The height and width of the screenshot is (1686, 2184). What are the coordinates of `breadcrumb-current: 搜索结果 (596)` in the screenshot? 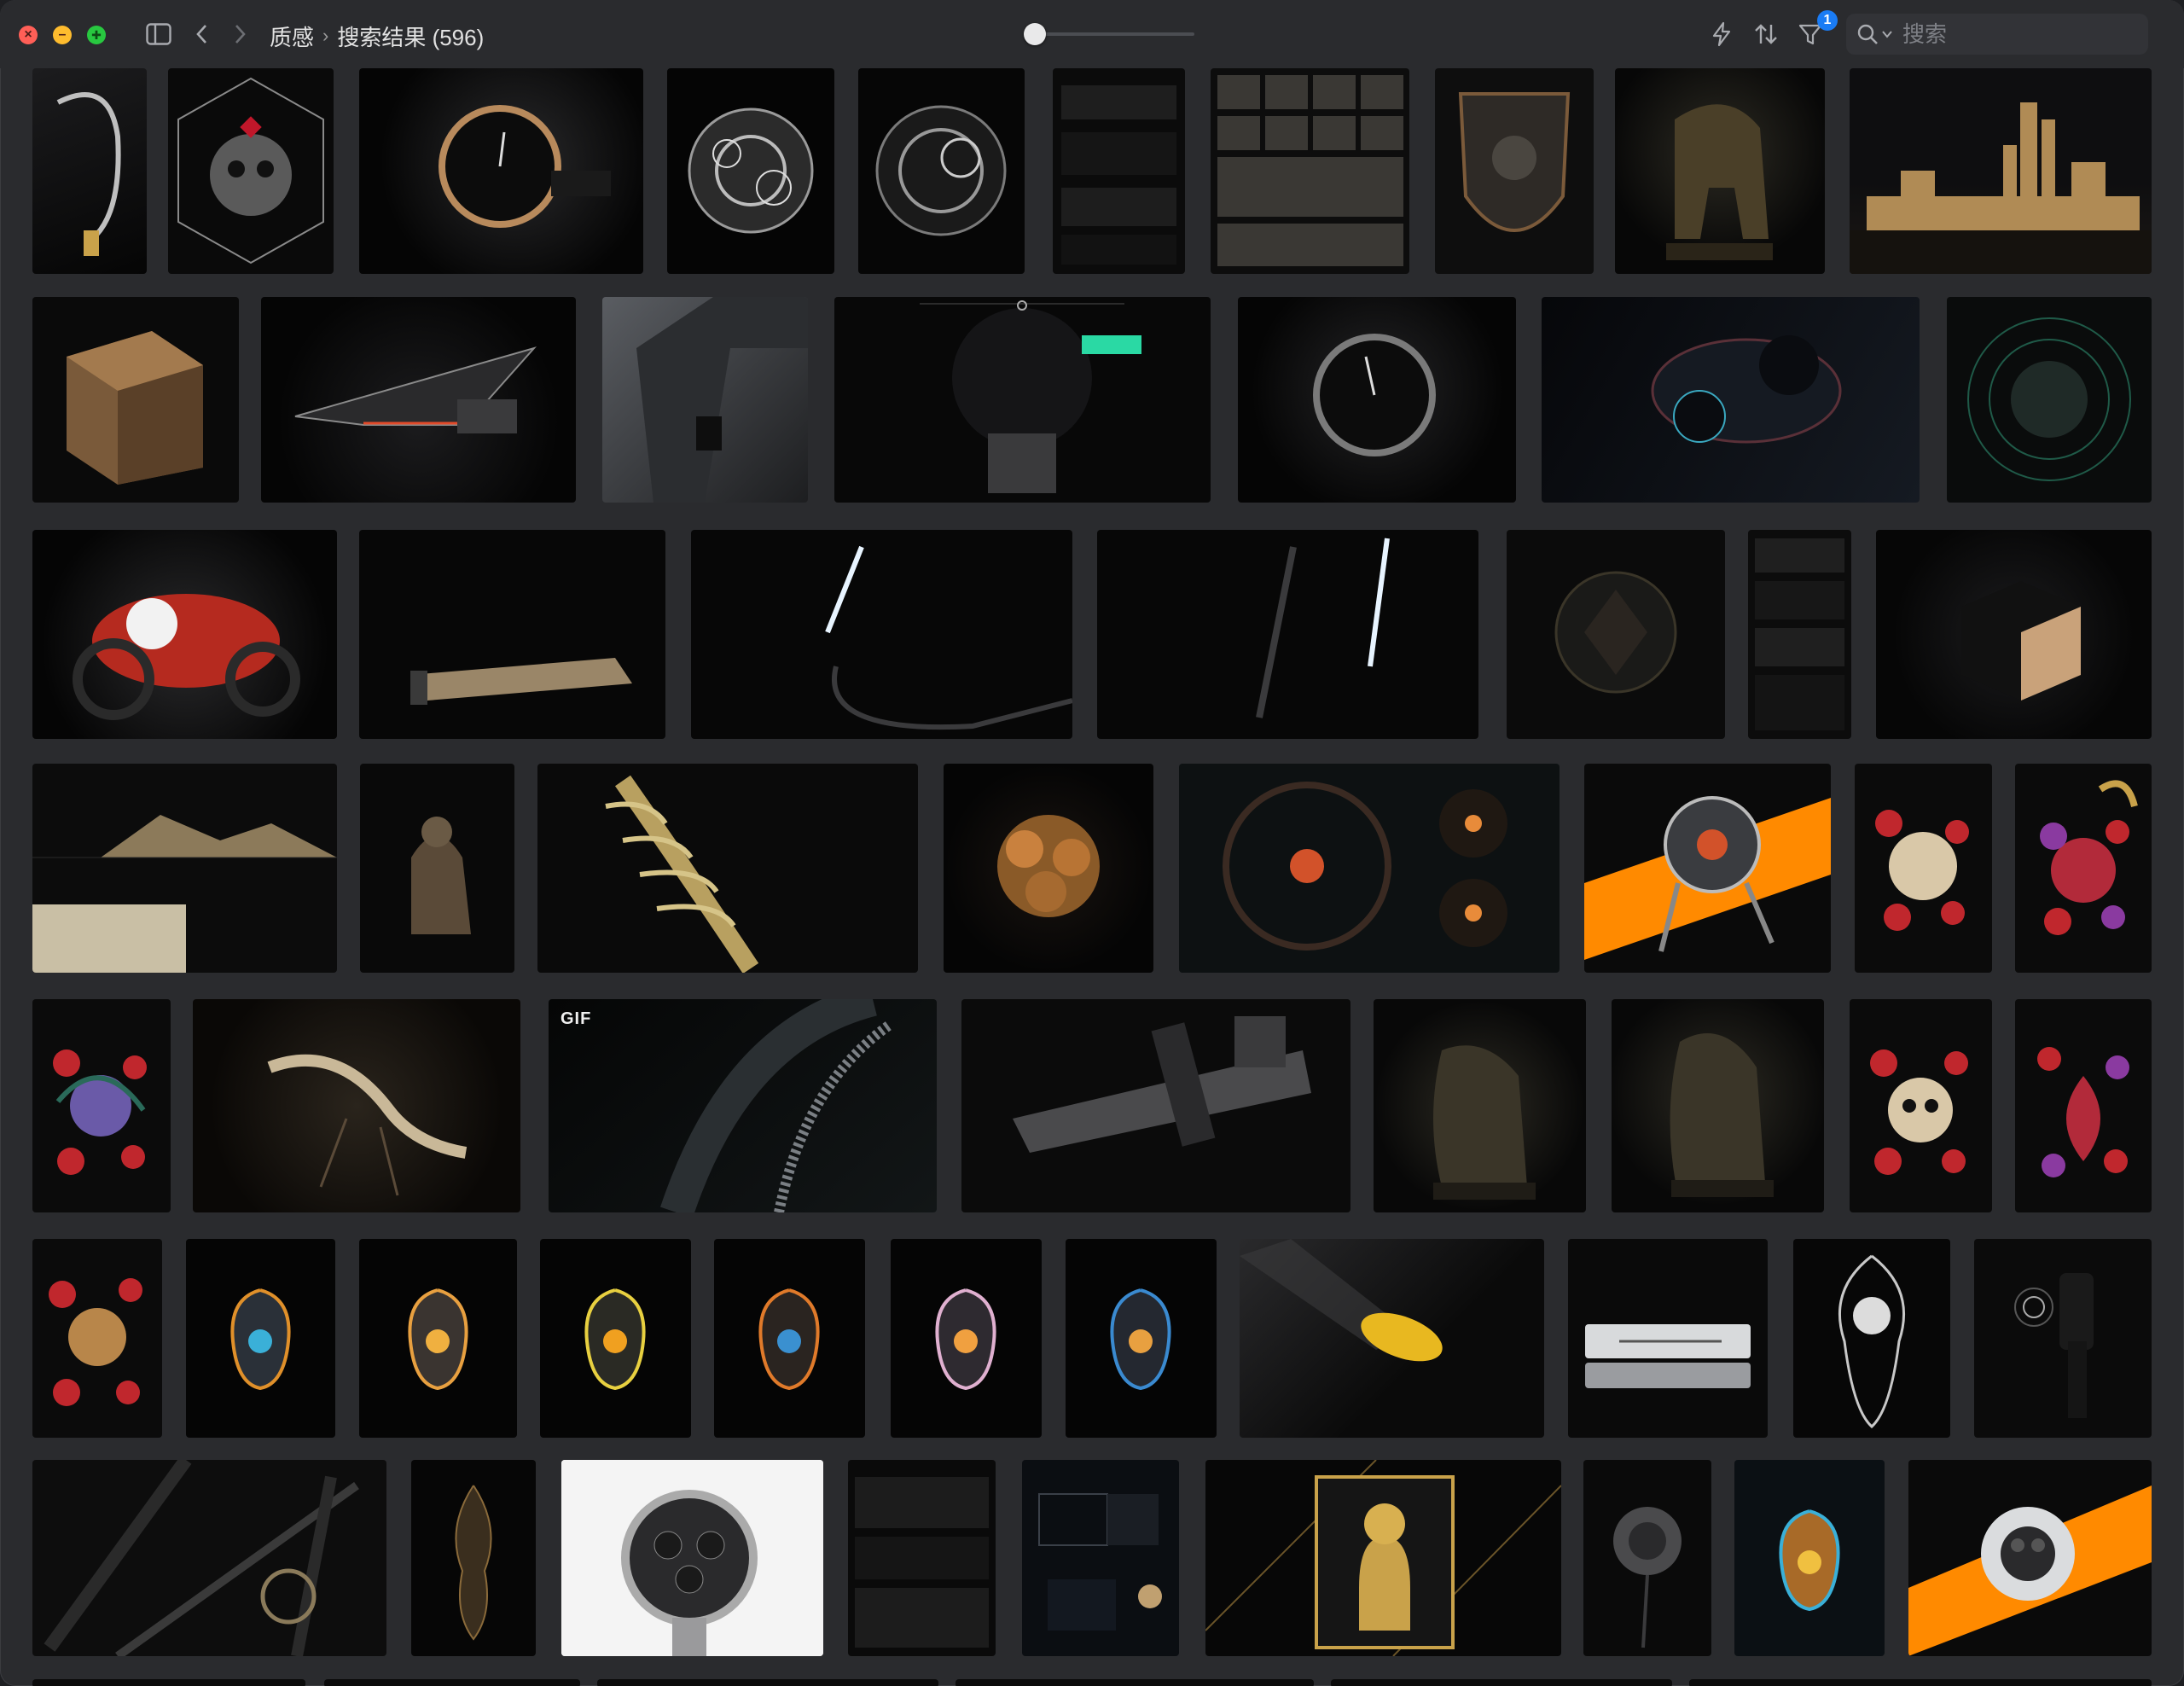 It's located at (411, 37).